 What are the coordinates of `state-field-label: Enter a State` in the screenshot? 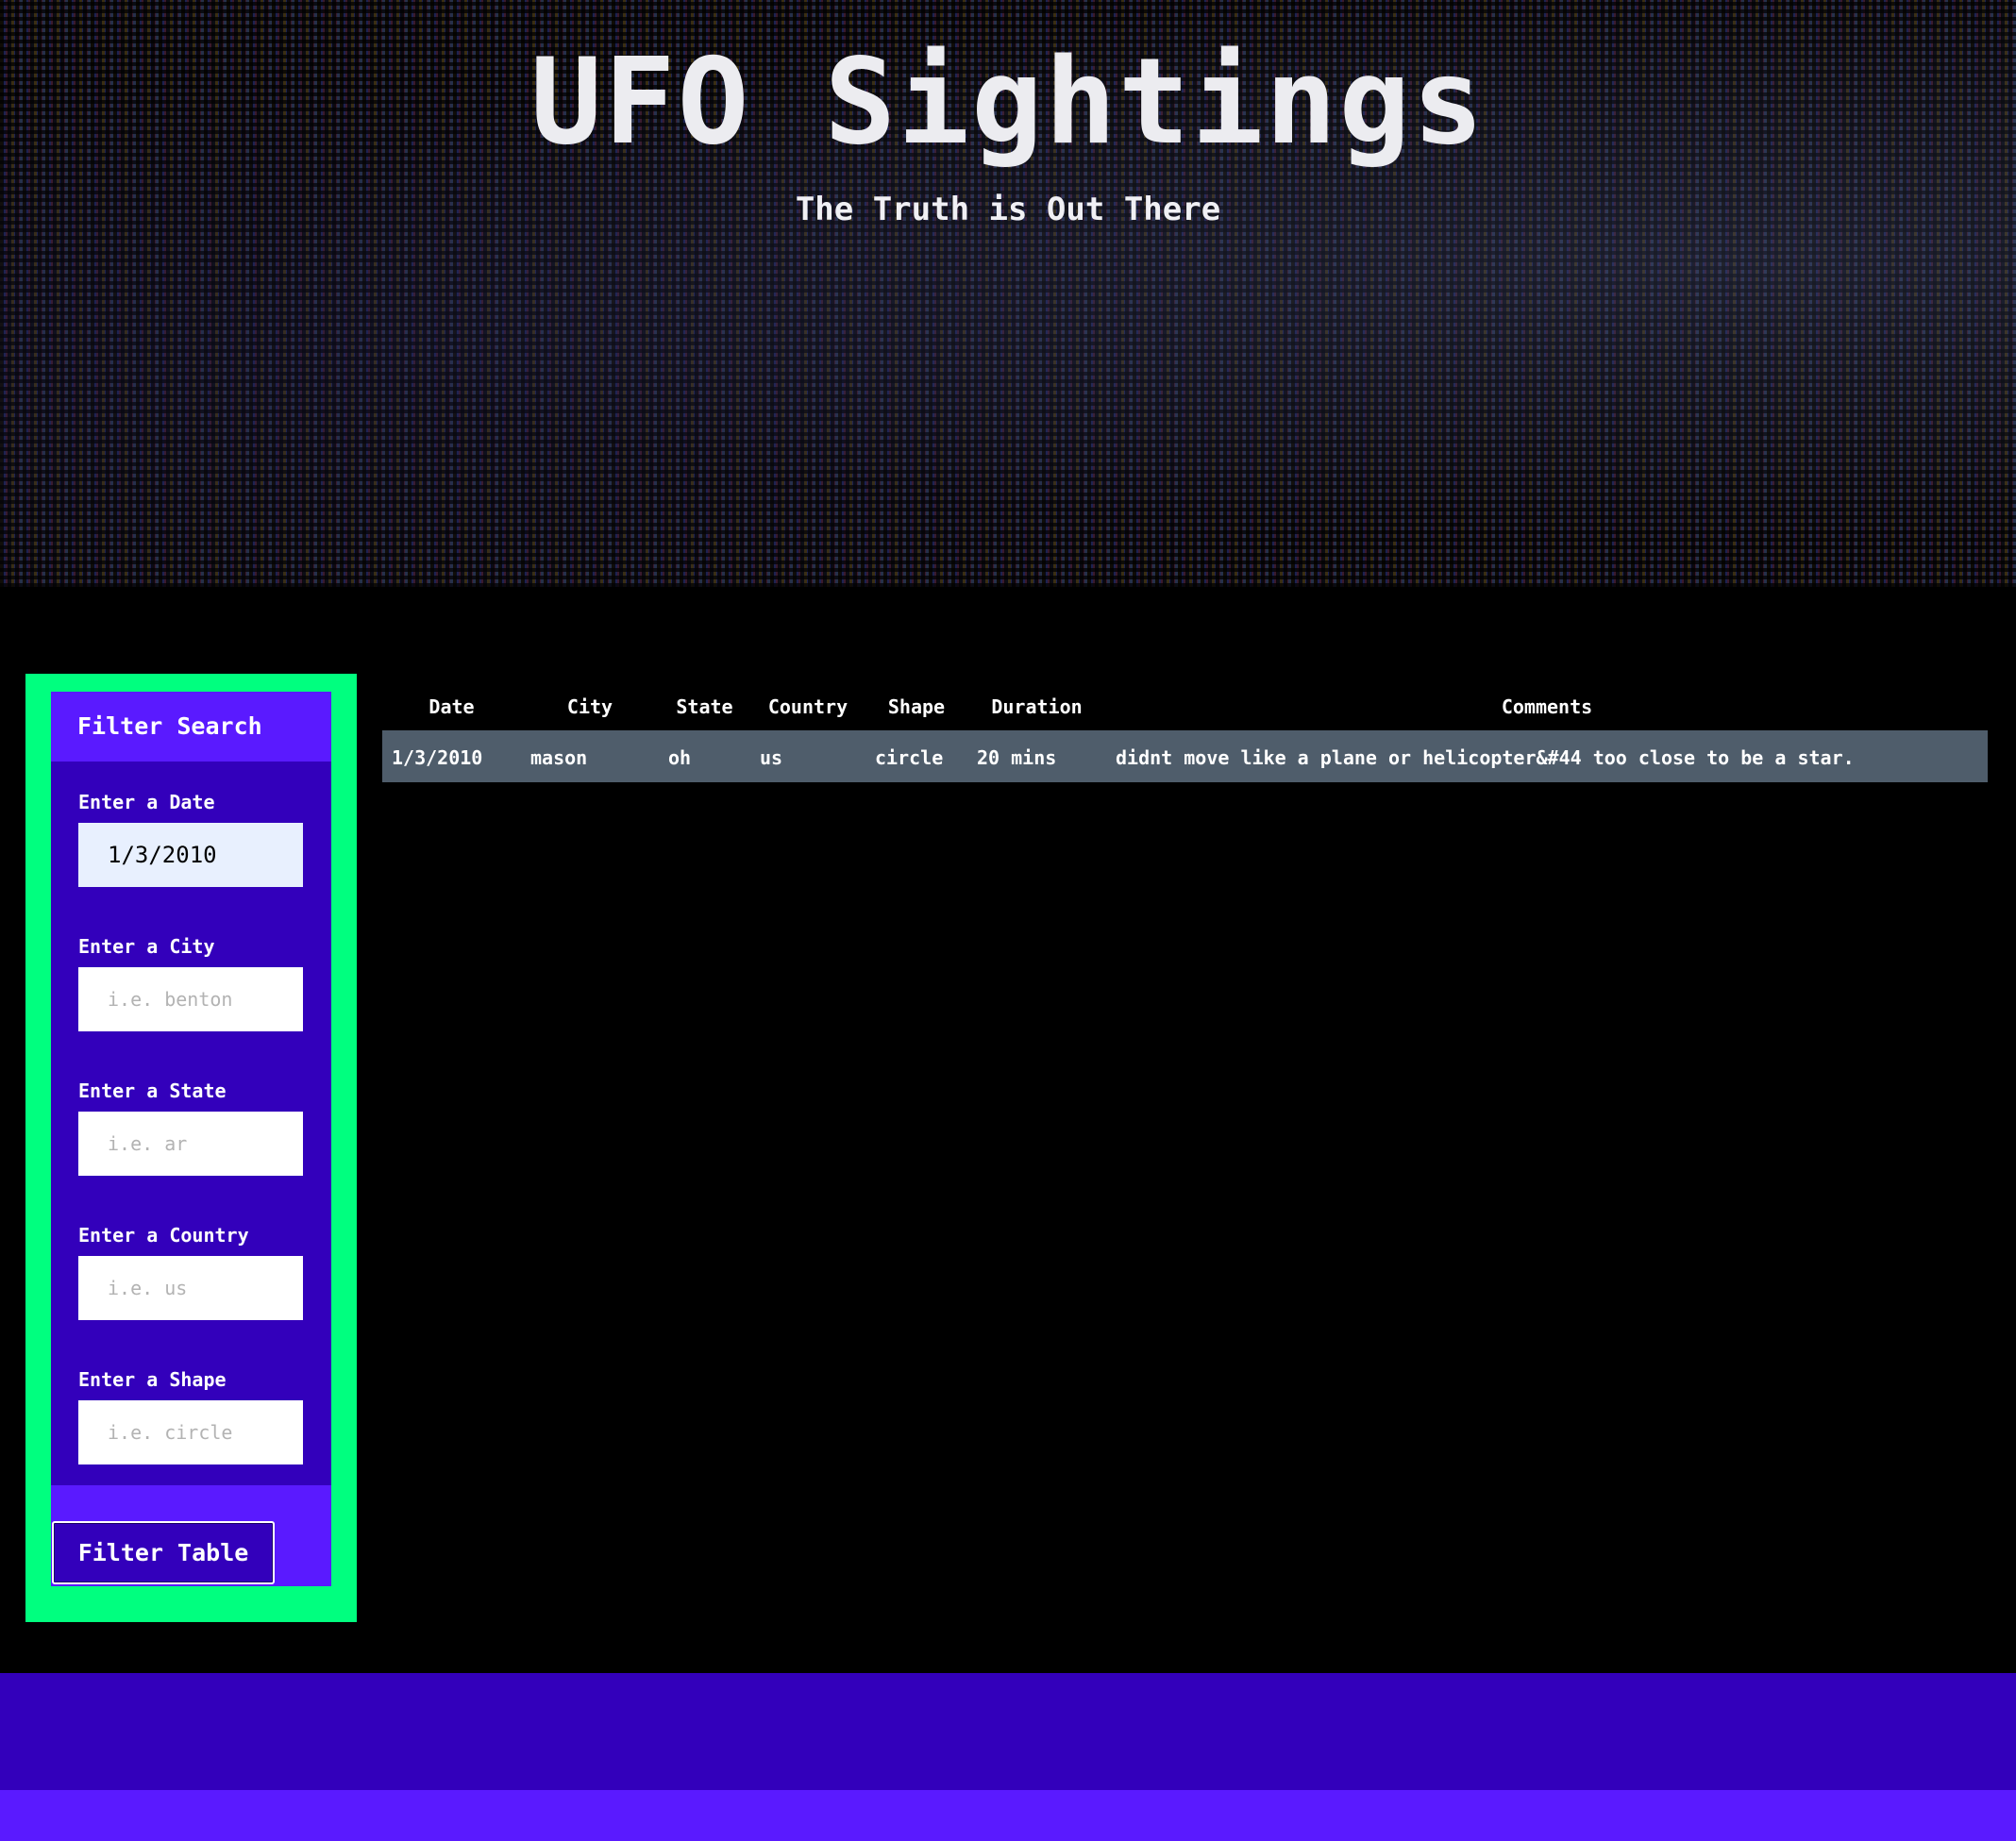 It's located at (152, 1090).